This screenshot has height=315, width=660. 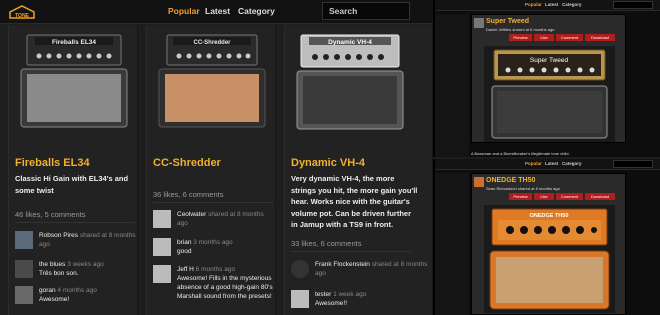 I want to click on comment-item: Robson Pires shared at 8 months ago, so click(x=76, y=243).